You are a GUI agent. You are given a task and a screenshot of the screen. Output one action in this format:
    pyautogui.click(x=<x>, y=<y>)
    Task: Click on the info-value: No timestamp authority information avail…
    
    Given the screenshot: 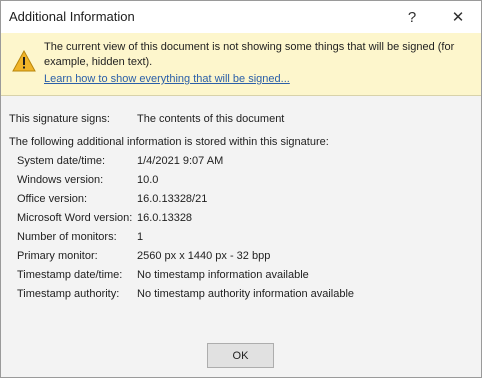 What is the action you would take?
    pyautogui.click(x=246, y=294)
    